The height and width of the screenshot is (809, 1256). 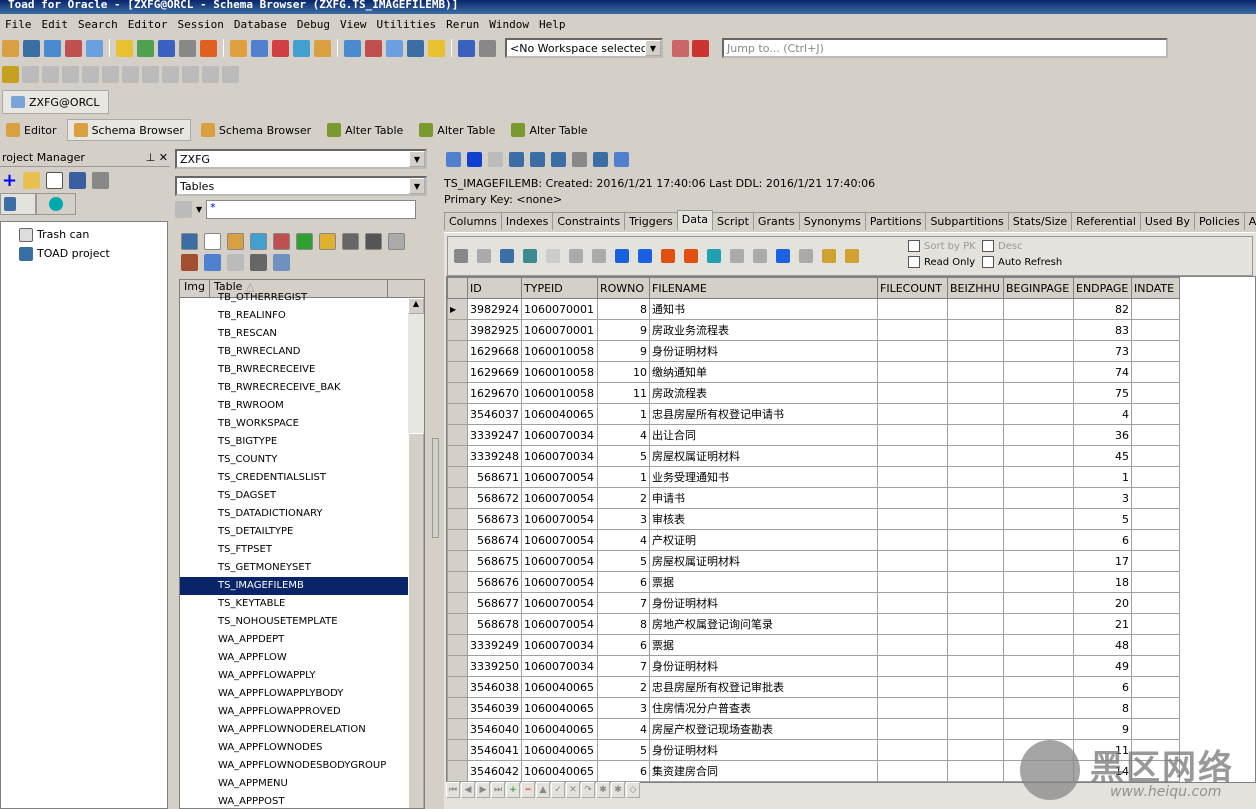 What do you see at coordinates (813, 498) in the screenshot?
I see `table-row: 568672 1060070054 2 申请书 3` at bounding box center [813, 498].